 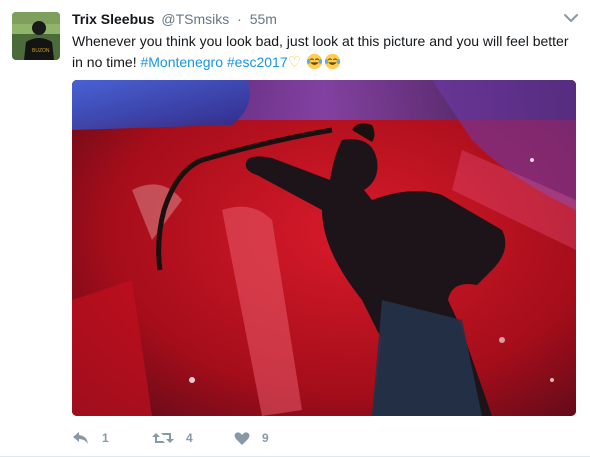 What do you see at coordinates (41, 51) in the screenshot?
I see `avatar-shirt-text: BUZON` at bounding box center [41, 51].